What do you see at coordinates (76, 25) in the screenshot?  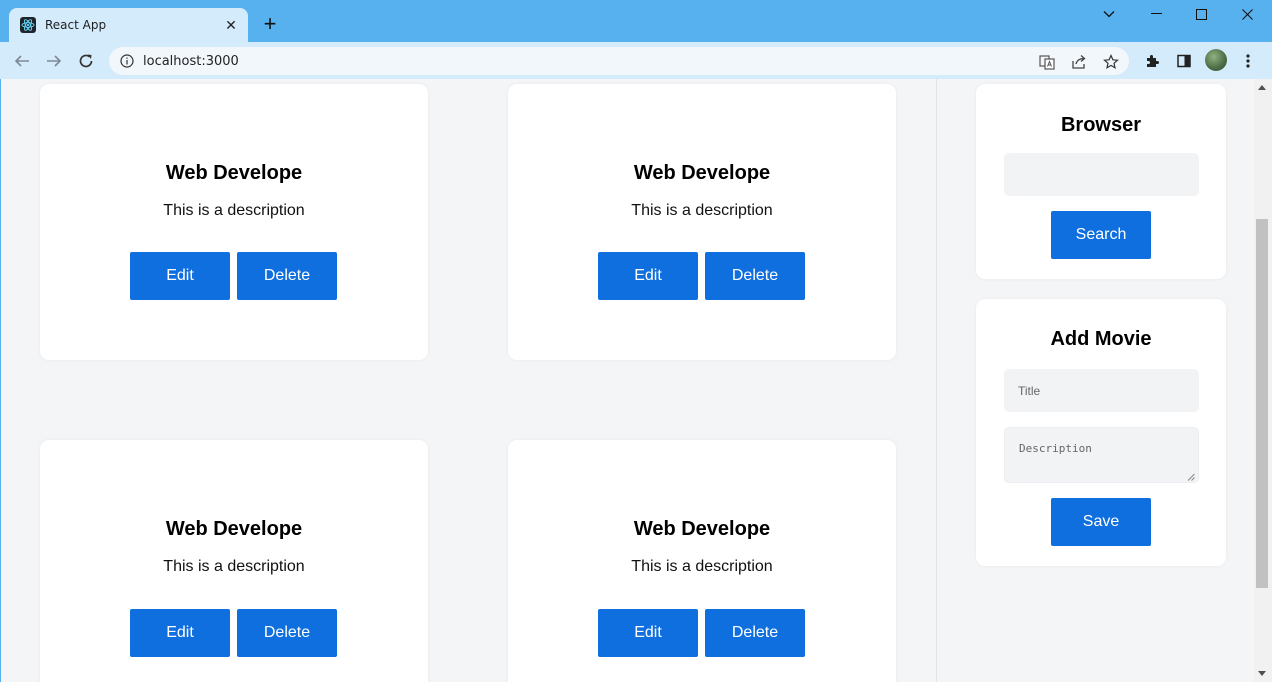 I see `tab-title: React App` at bounding box center [76, 25].